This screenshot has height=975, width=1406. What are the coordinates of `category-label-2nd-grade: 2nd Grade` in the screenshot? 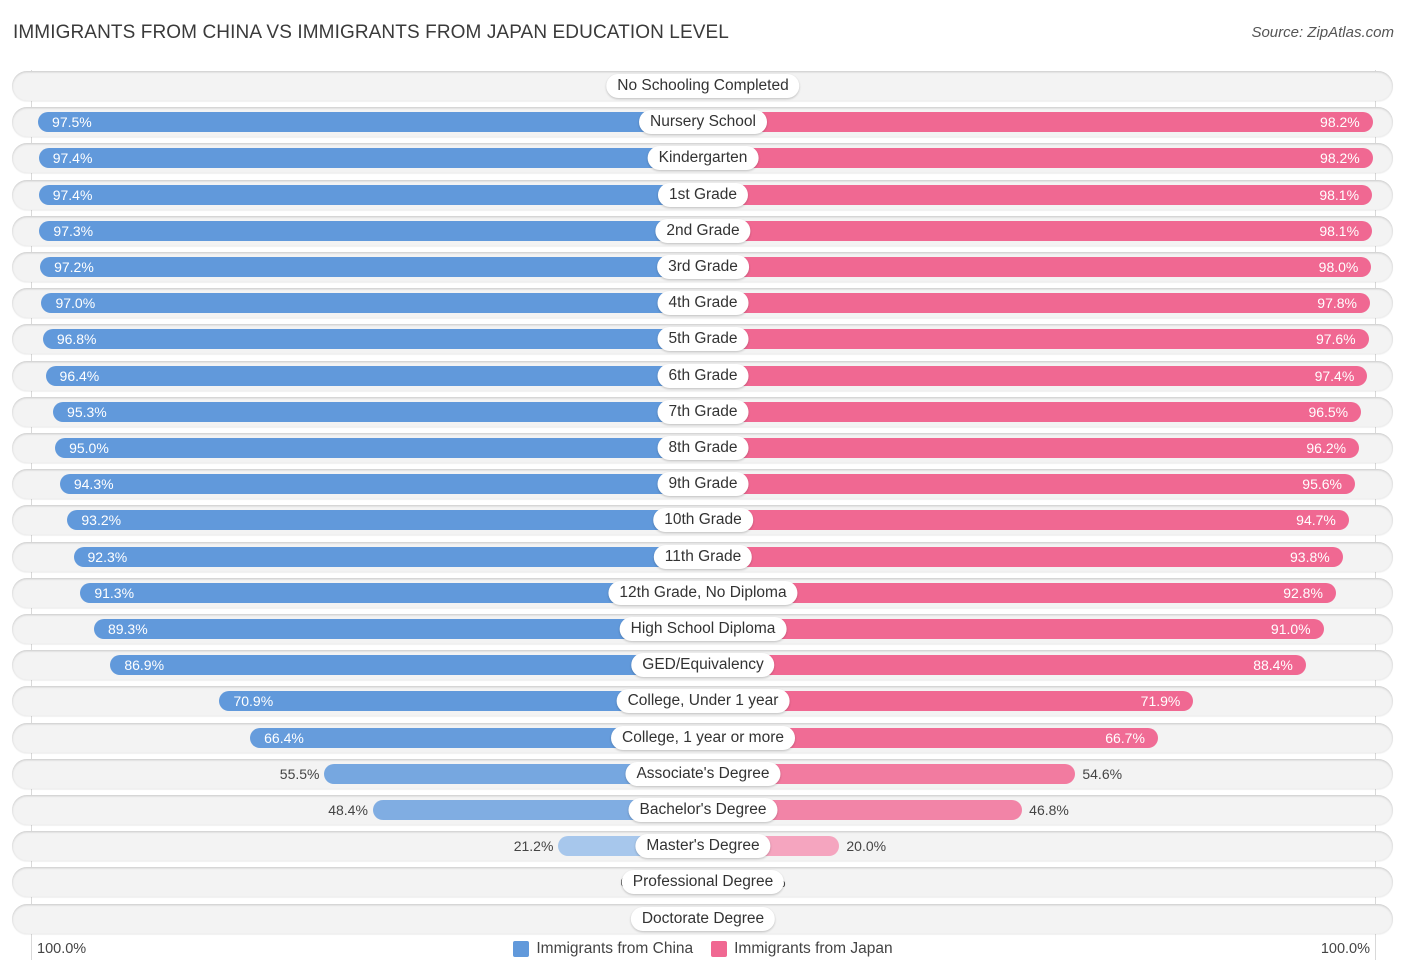 It's located at (703, 230).